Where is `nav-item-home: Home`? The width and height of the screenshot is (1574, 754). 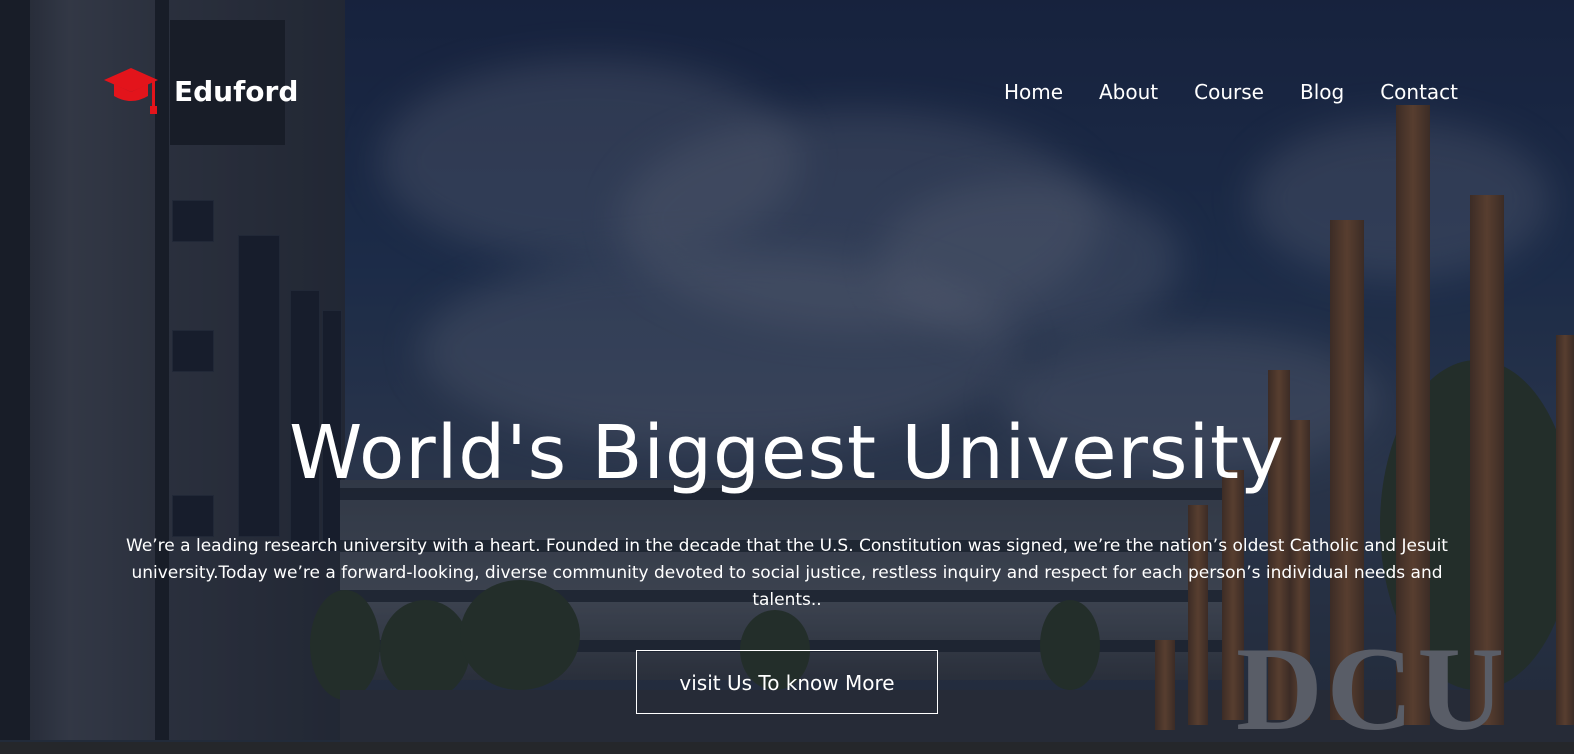 nav-item-home: Home is located at coordinates (1033, 92).